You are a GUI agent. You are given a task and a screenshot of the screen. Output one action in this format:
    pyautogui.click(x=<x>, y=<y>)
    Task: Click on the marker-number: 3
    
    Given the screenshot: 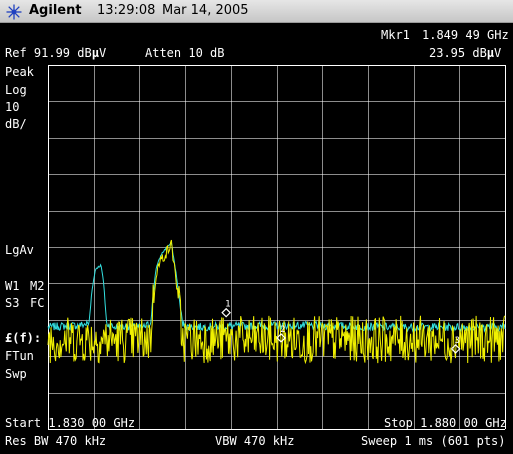 What is the action you would take?
    pyautogui.click(x=457, y=341)
    